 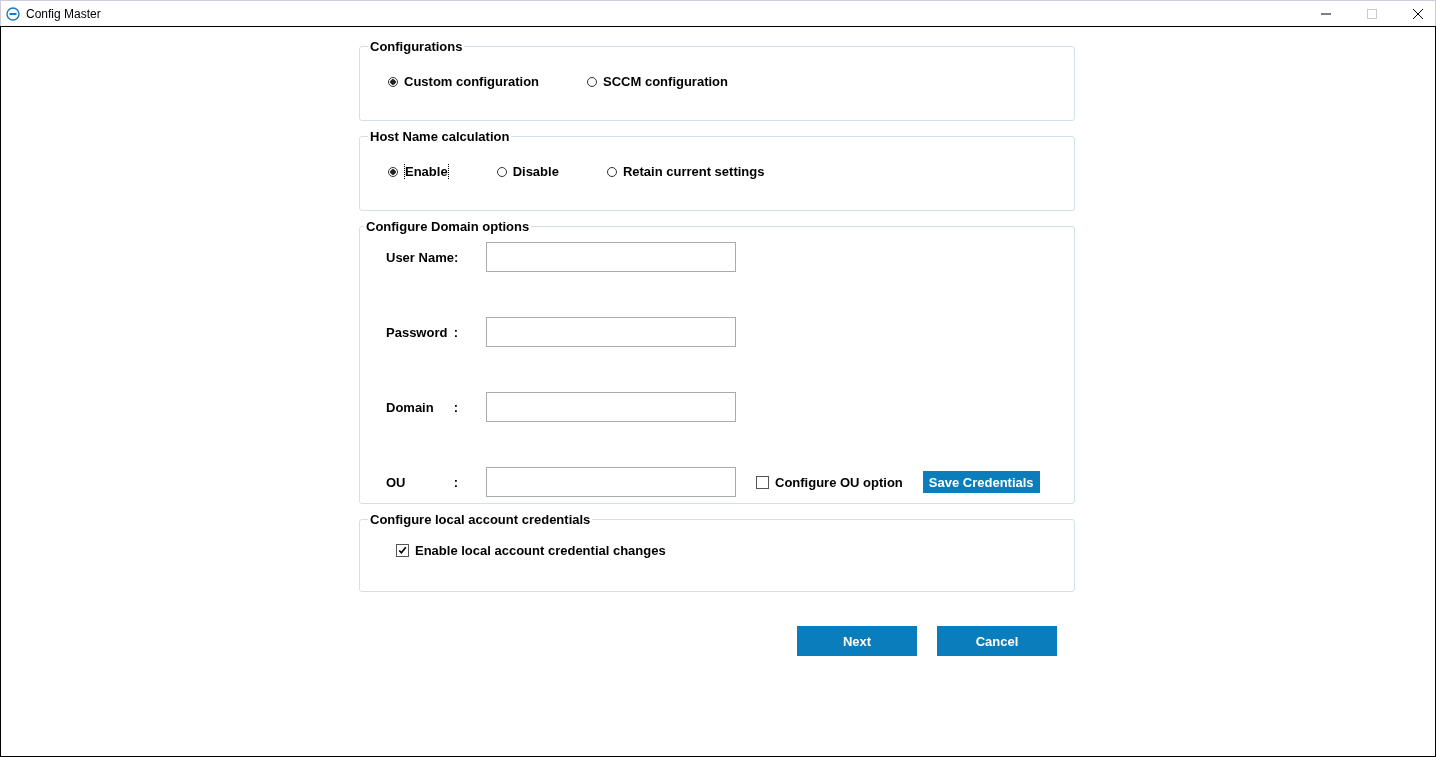 I want to click on radio-label: Custom configuration, so click(x=472, y=81).